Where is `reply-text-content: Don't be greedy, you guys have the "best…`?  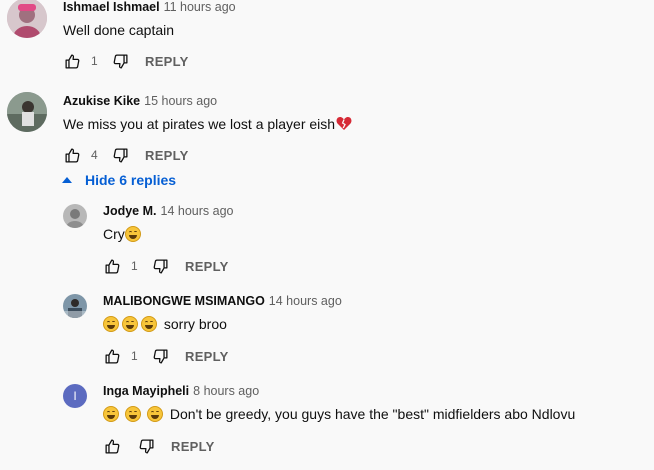
reply-text-content: Don't be greedy, you guys have the "best… is located at coordinates (372, 414).